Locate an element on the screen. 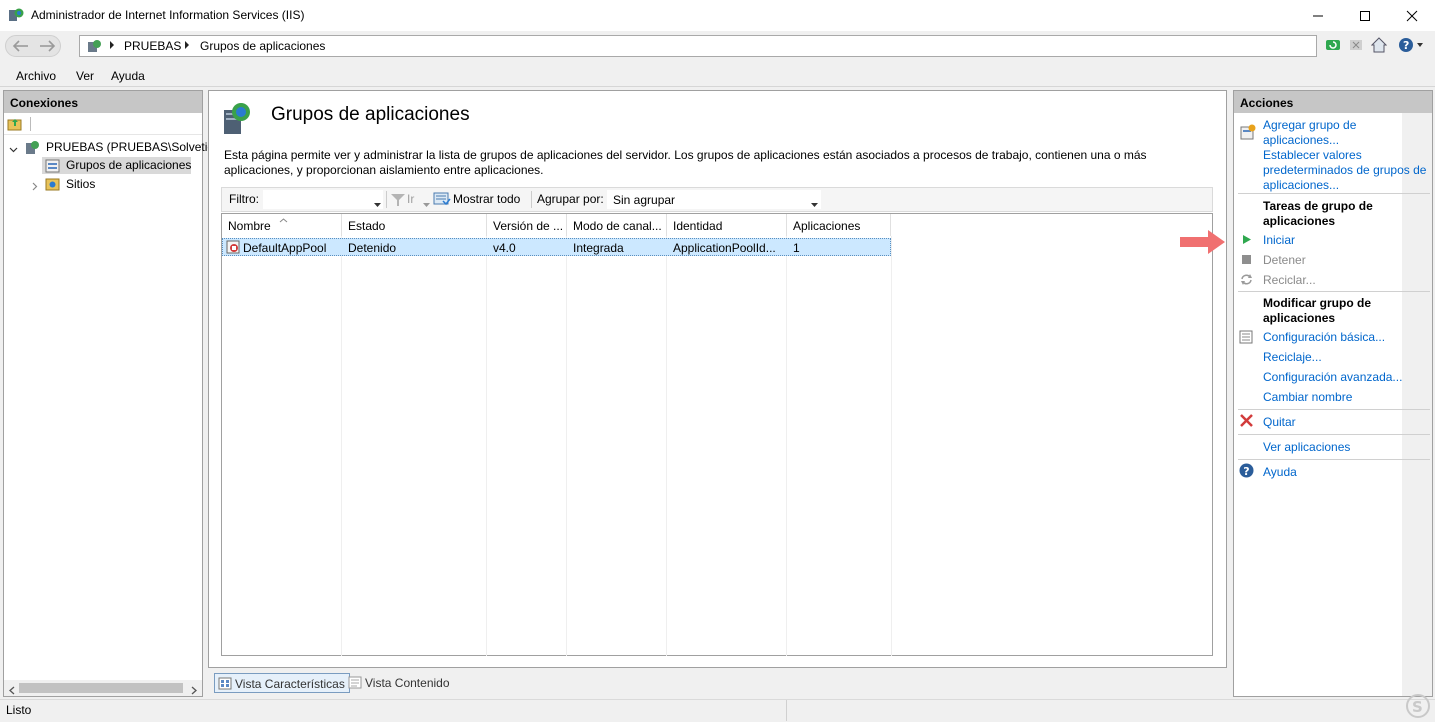  back-button is located at coordinates (19, 46).